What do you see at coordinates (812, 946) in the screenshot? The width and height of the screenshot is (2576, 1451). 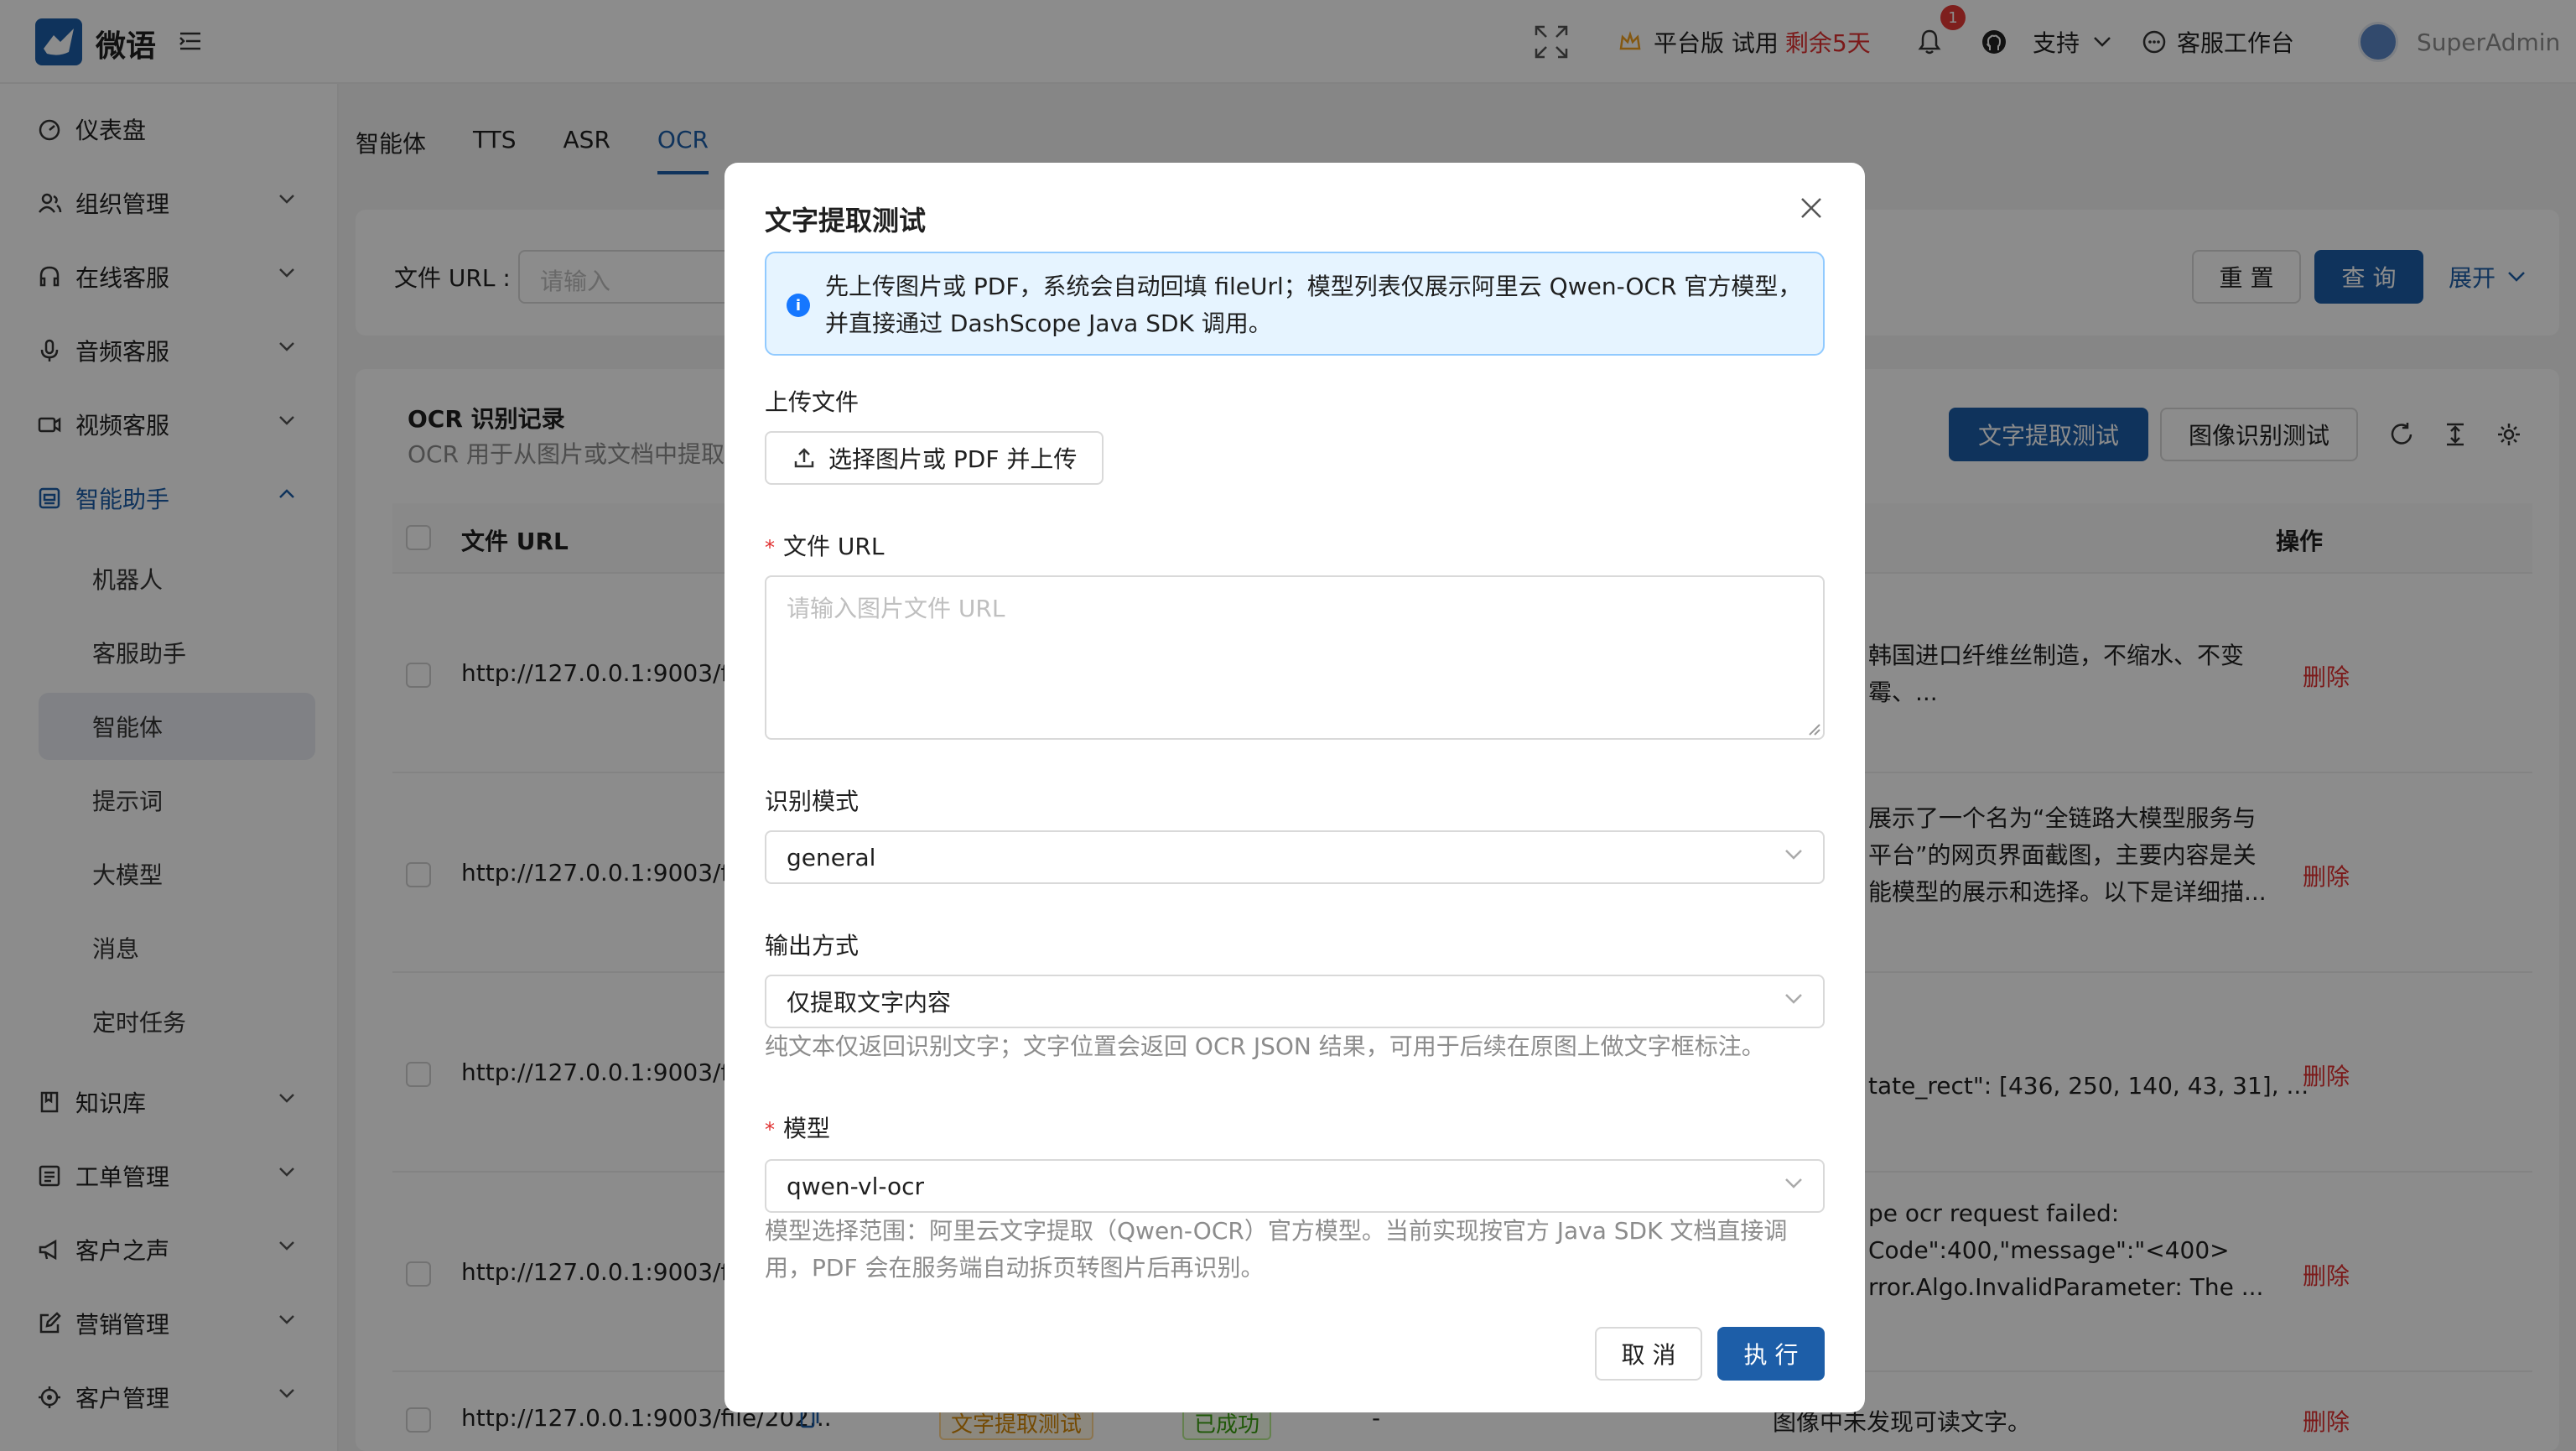 I see `output-label: 输出方式` at bounding box center [812, 946].